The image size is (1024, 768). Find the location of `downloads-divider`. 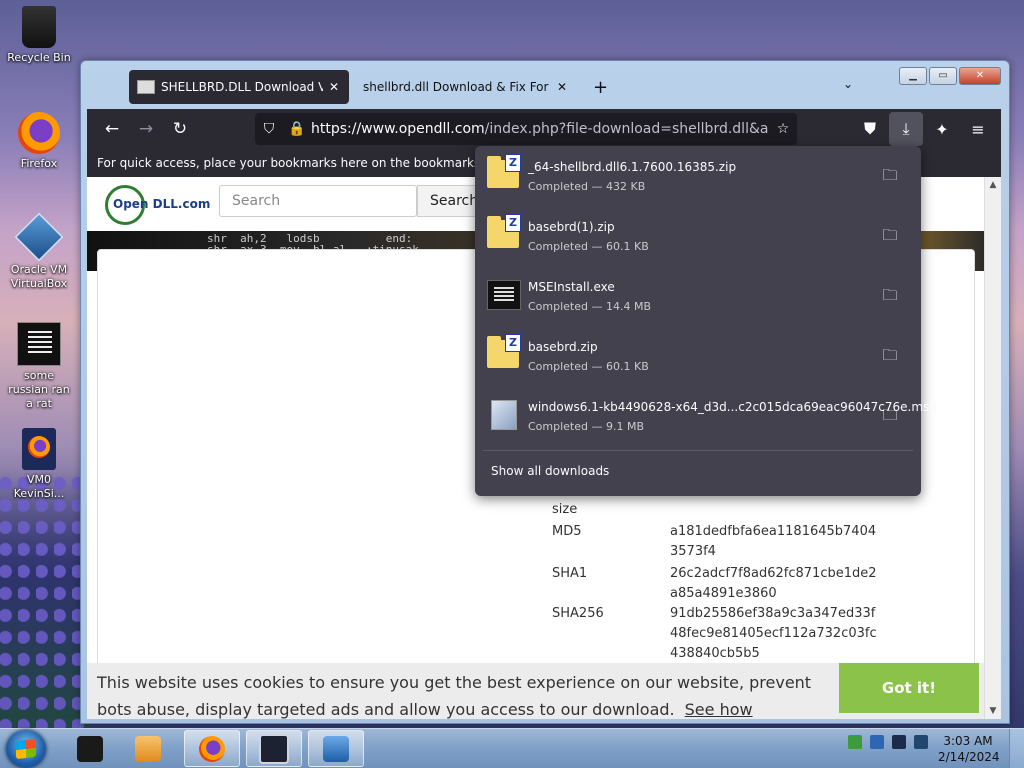

downloads-divider is located at coordinates (698, 450).